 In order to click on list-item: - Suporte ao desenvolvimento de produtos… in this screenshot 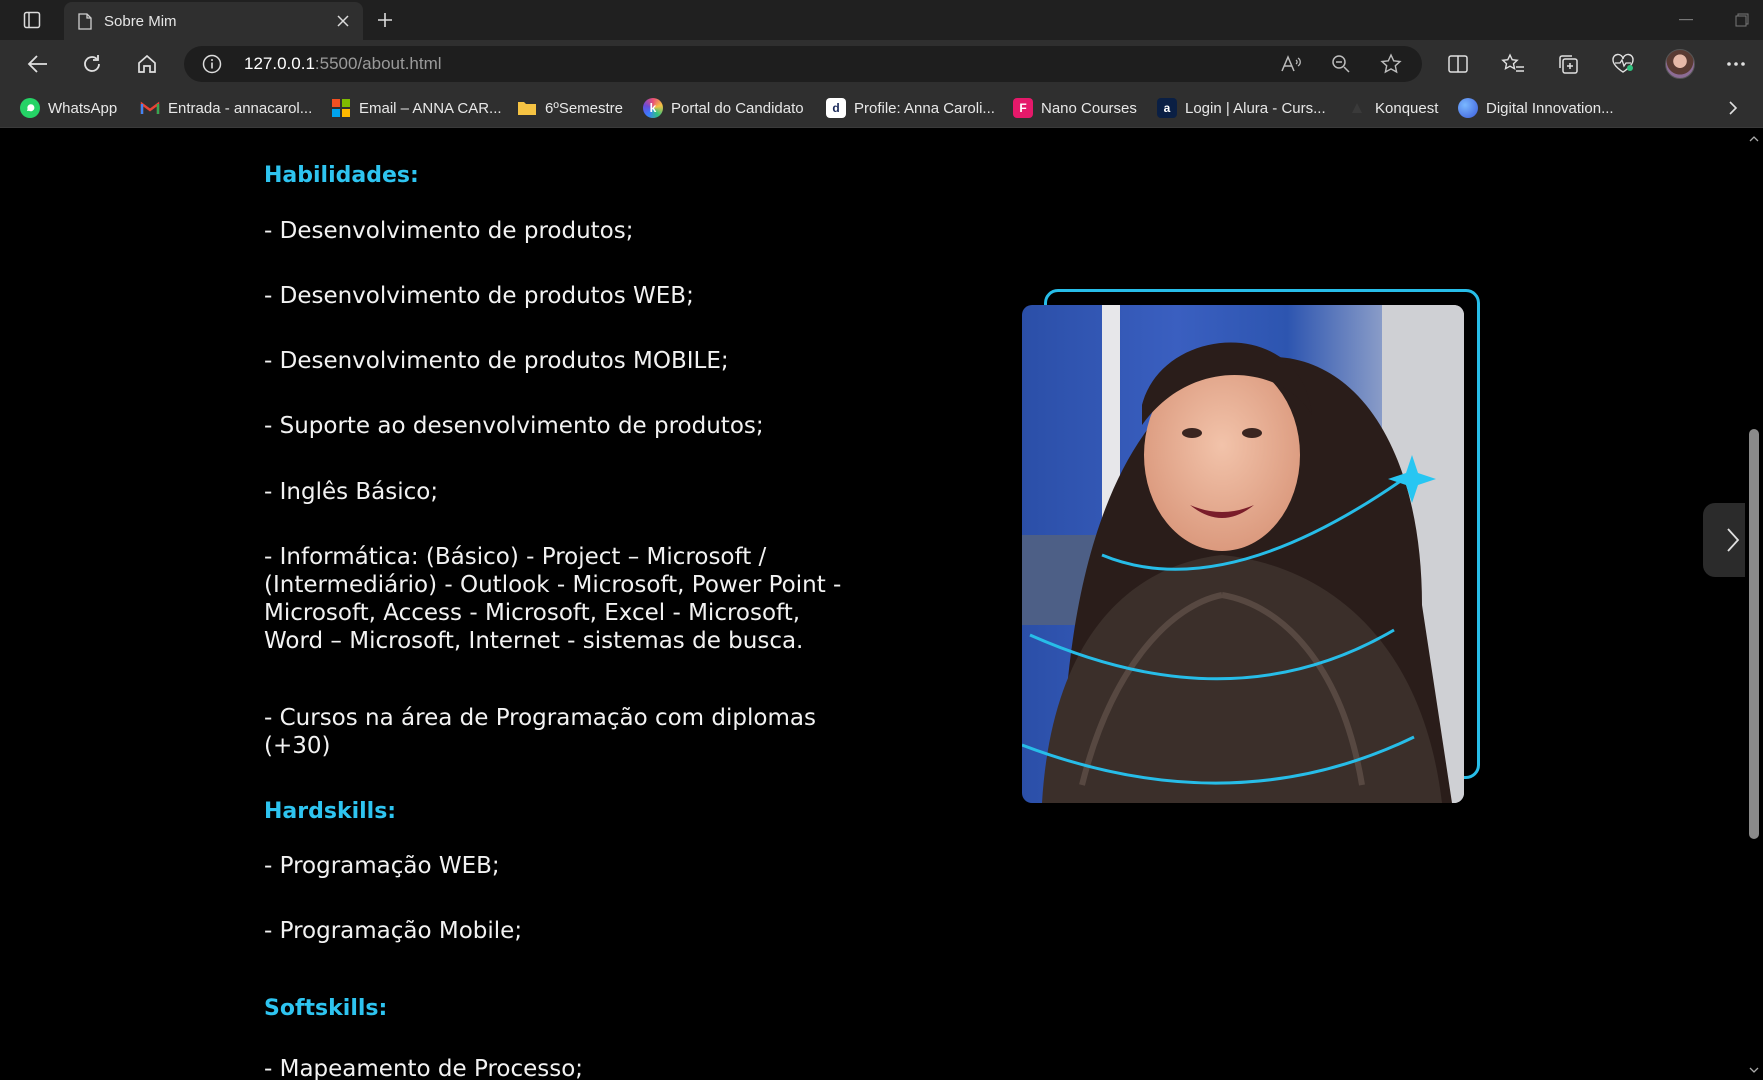, I will do `click(514, 426)`.